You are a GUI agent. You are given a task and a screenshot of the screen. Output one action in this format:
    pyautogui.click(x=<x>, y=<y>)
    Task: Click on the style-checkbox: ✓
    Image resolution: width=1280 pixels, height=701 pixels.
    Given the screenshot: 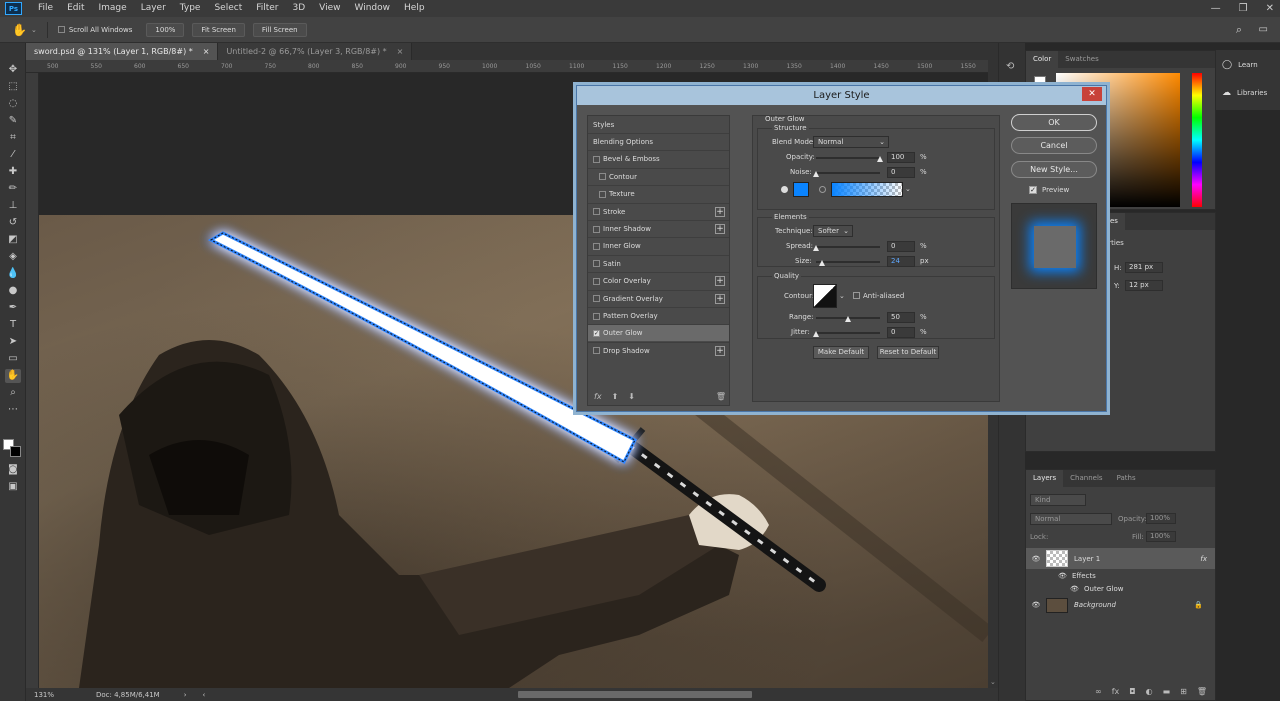 What is the action you would take?
    pyautogui.click(x=596, y=333)
    